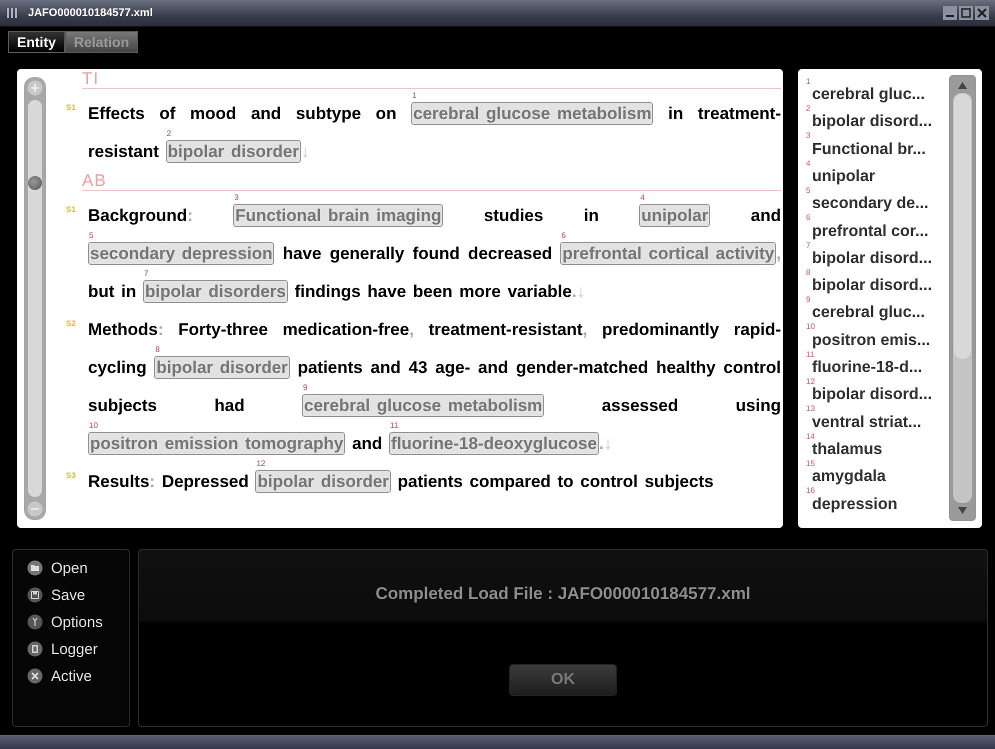 The height and width of the screenshot is (749, 995). I want to click on menu-item: Save, so click(56, 595).